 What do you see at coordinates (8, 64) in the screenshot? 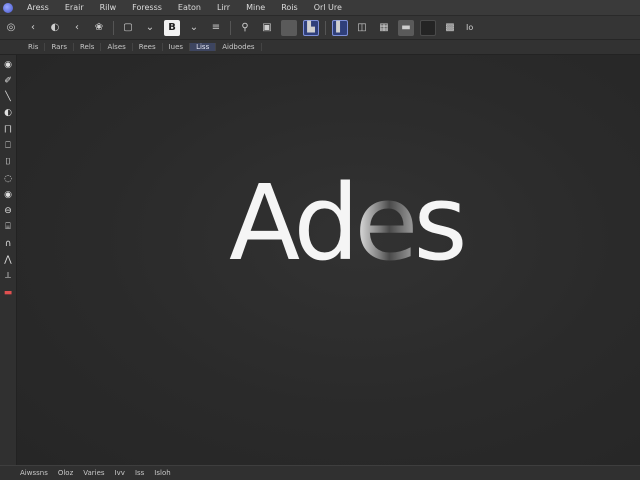
I see `select-tool-icon: ◉` at bounding box center [8, 64].